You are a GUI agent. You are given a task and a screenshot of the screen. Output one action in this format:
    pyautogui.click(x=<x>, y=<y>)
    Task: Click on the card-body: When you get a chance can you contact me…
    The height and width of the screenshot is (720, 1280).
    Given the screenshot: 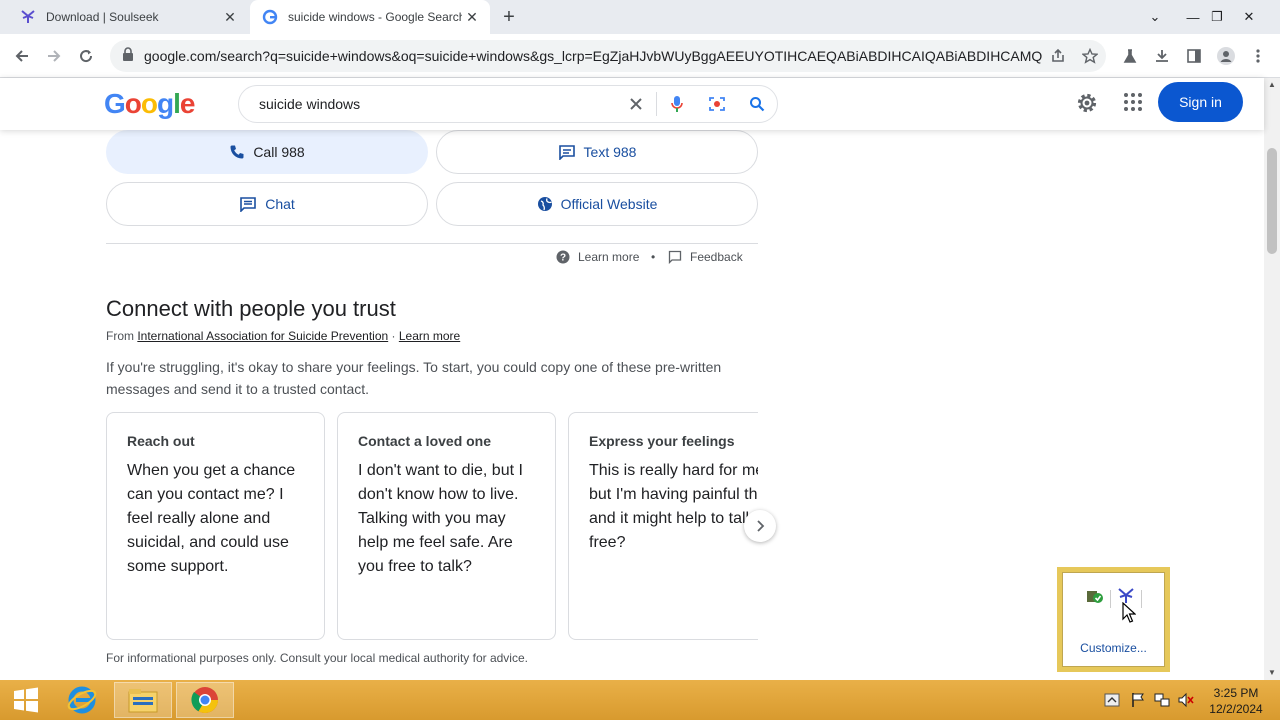 What is the action you would take?
    pyautogui.click(x=211, y=518)
    